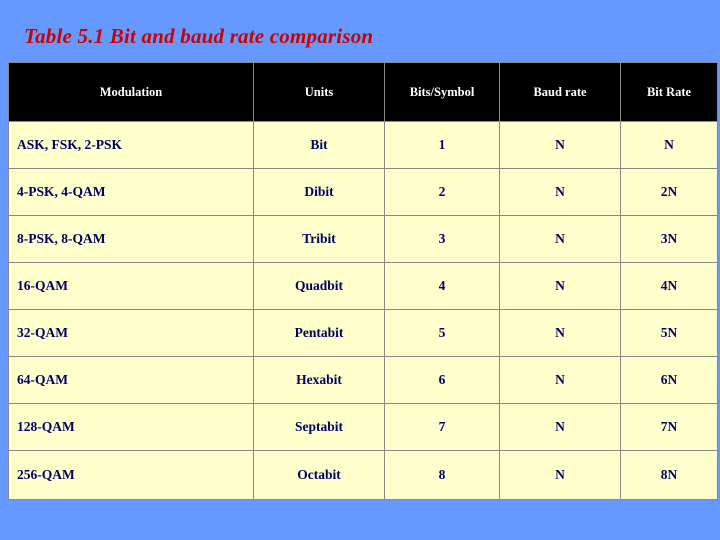 The height and width of the screenshot is (540, 720). Describe the element at coordinates (319, 192) in the screenshot. I see `cell-units: Dibit` at that location.